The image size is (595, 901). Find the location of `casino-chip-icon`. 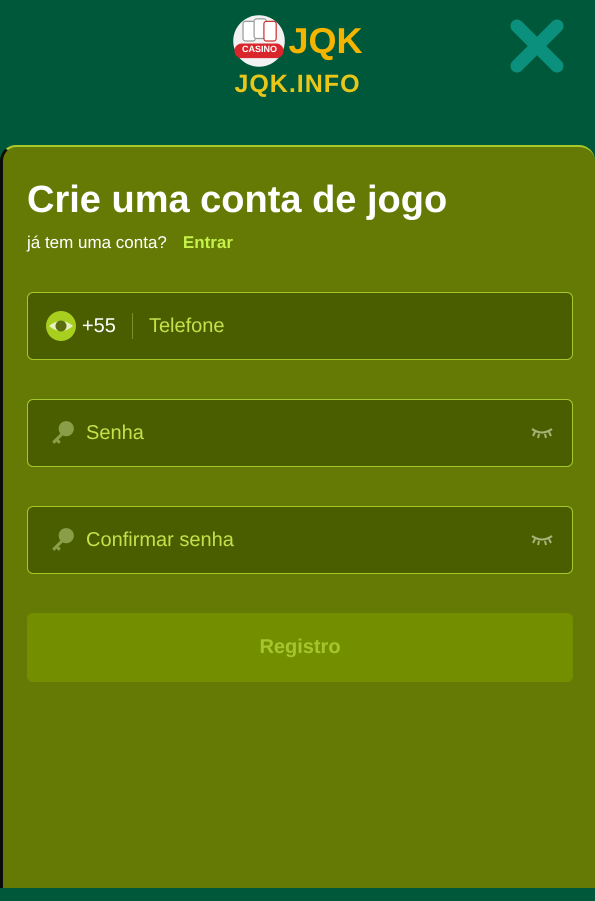

casino-chip-icon is located at coordinates (259, 41).